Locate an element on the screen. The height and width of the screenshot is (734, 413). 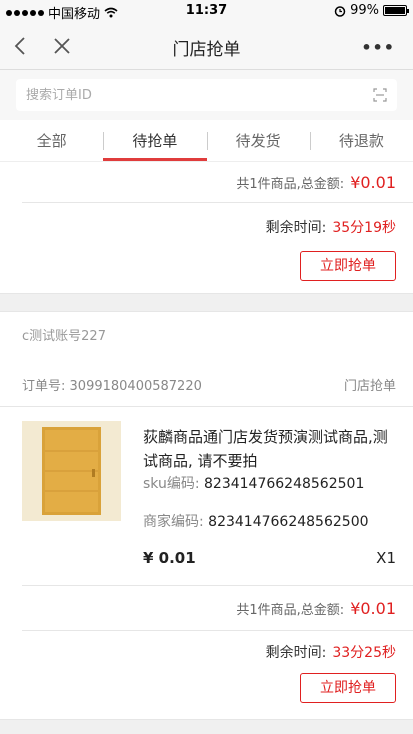
order-tabs: 全部 待抢单 待发货 待退款 is located at coordinates (206, 141).